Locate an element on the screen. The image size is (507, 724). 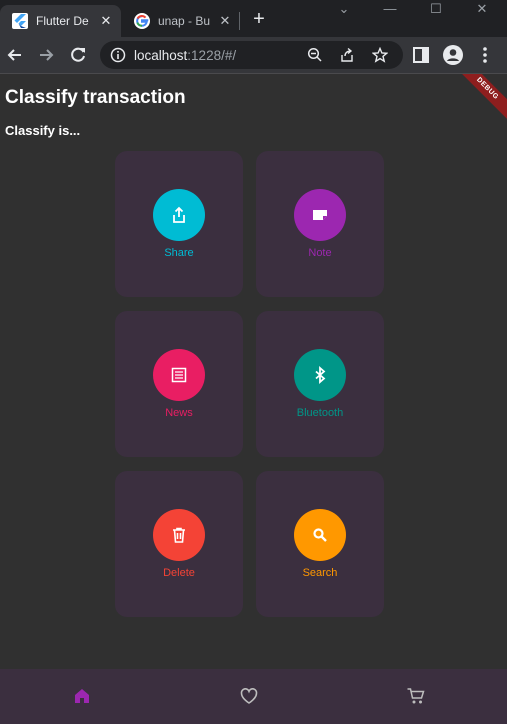
home-icon is located at coordinates (82, 696).